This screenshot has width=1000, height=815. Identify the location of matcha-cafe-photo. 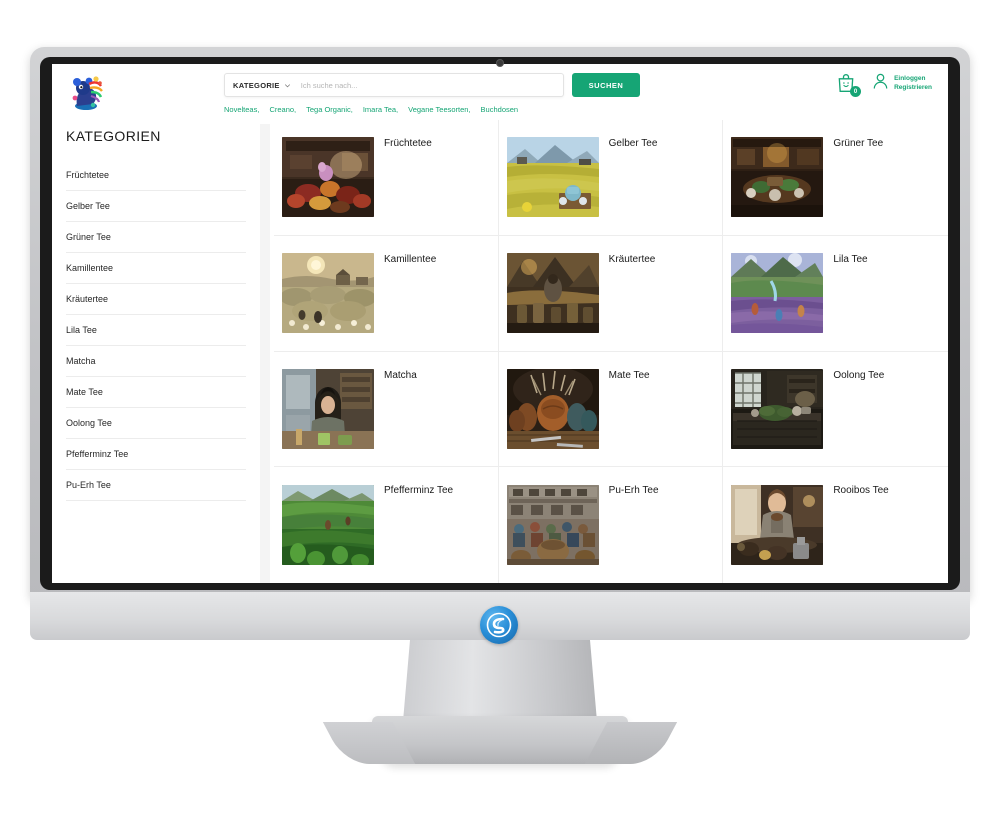
(328, 408).